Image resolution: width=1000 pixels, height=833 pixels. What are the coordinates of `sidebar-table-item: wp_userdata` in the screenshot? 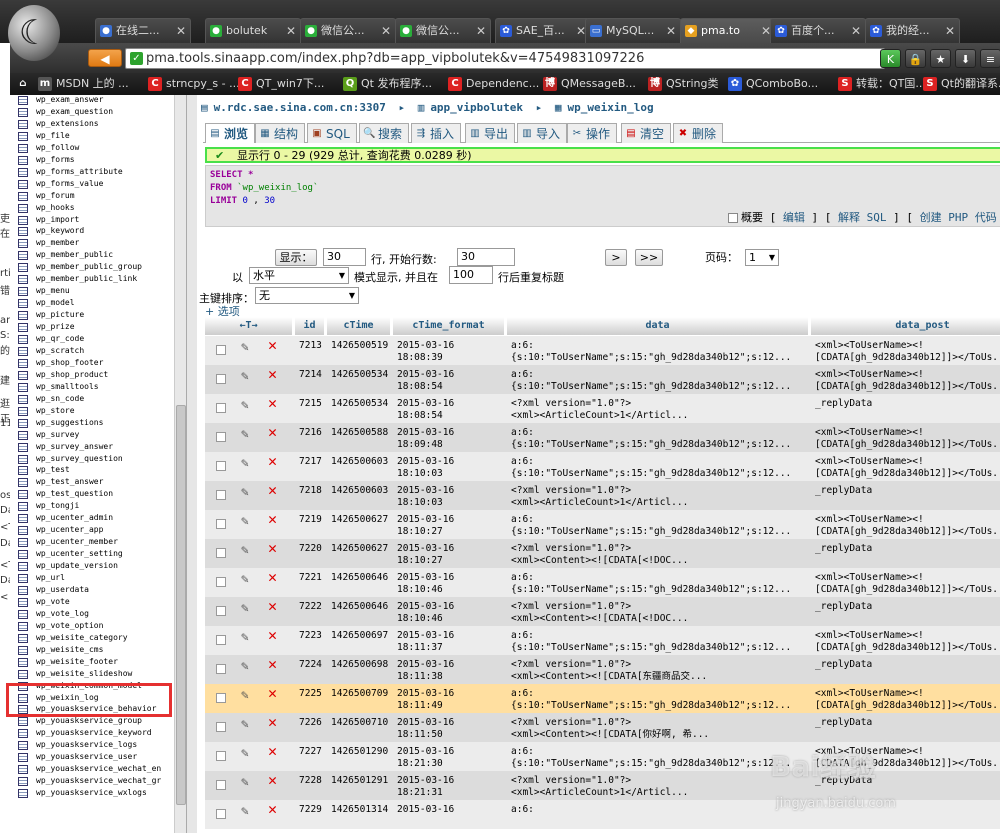 It's located at (53, 590).